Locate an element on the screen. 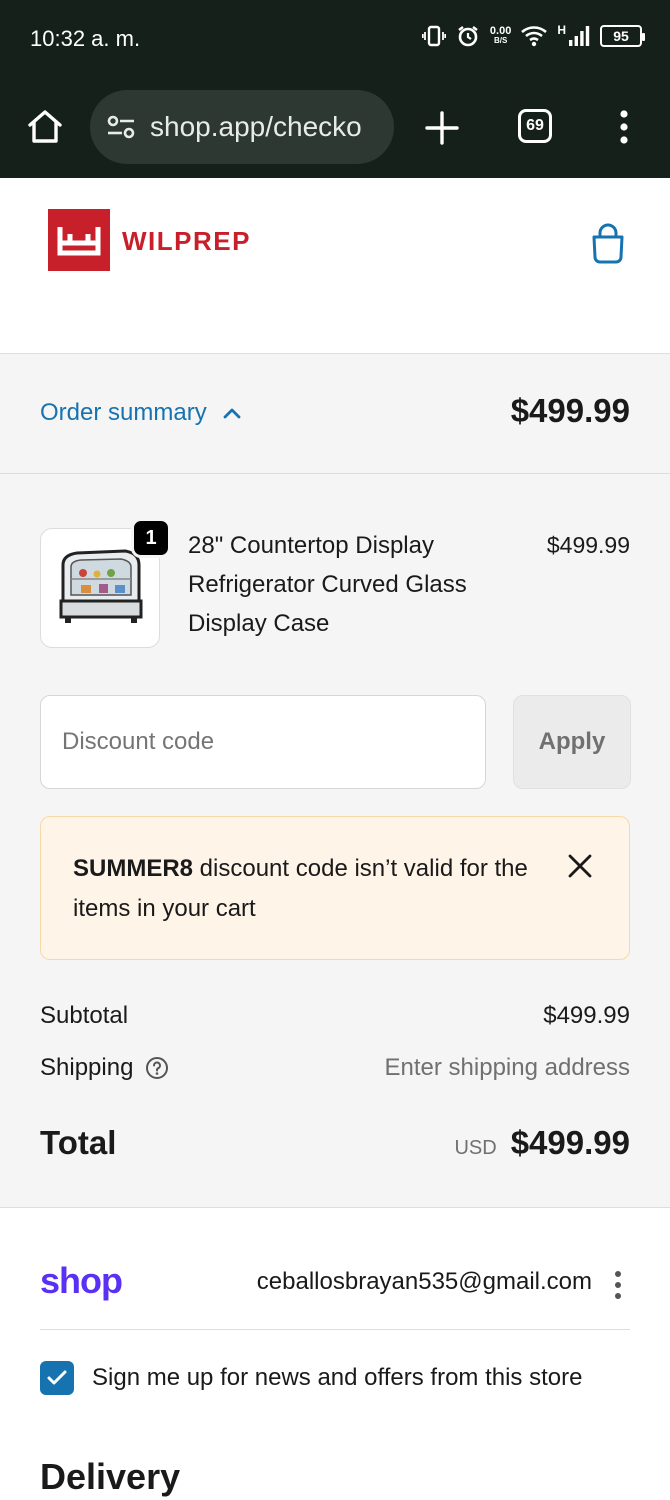 This screenshot has height=1500, width=670. network-type: H is located at coordinates (561, 30).